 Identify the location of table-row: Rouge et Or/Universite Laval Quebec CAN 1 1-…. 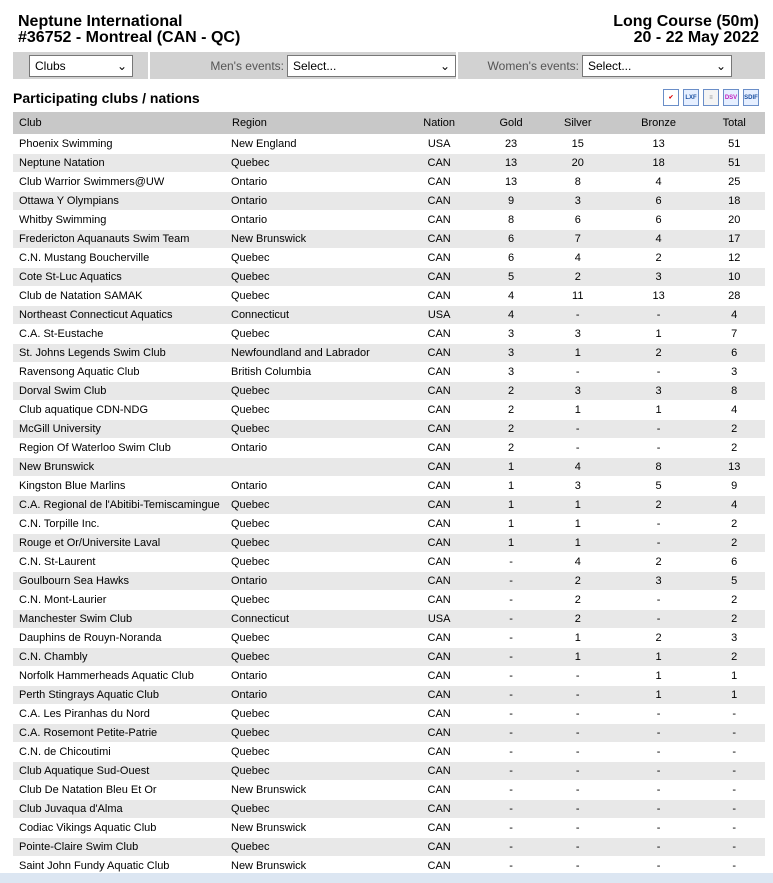
(389, 543).